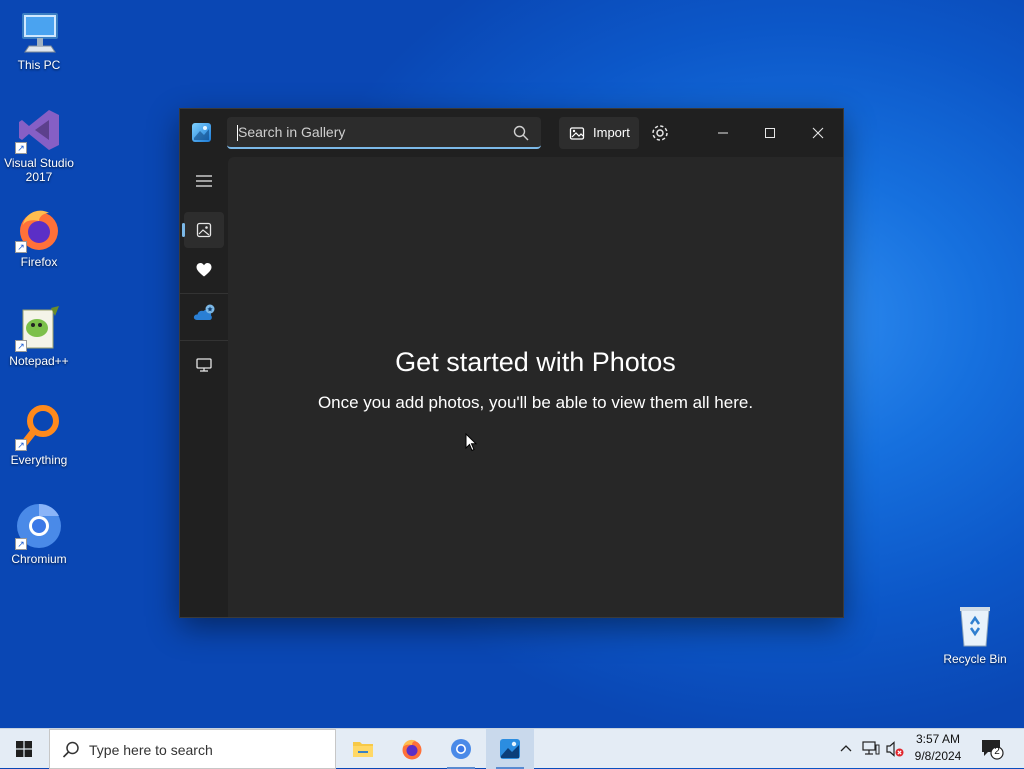  I want to click on desktop-icon-everything: ↗ Everything, so click(39, 435).